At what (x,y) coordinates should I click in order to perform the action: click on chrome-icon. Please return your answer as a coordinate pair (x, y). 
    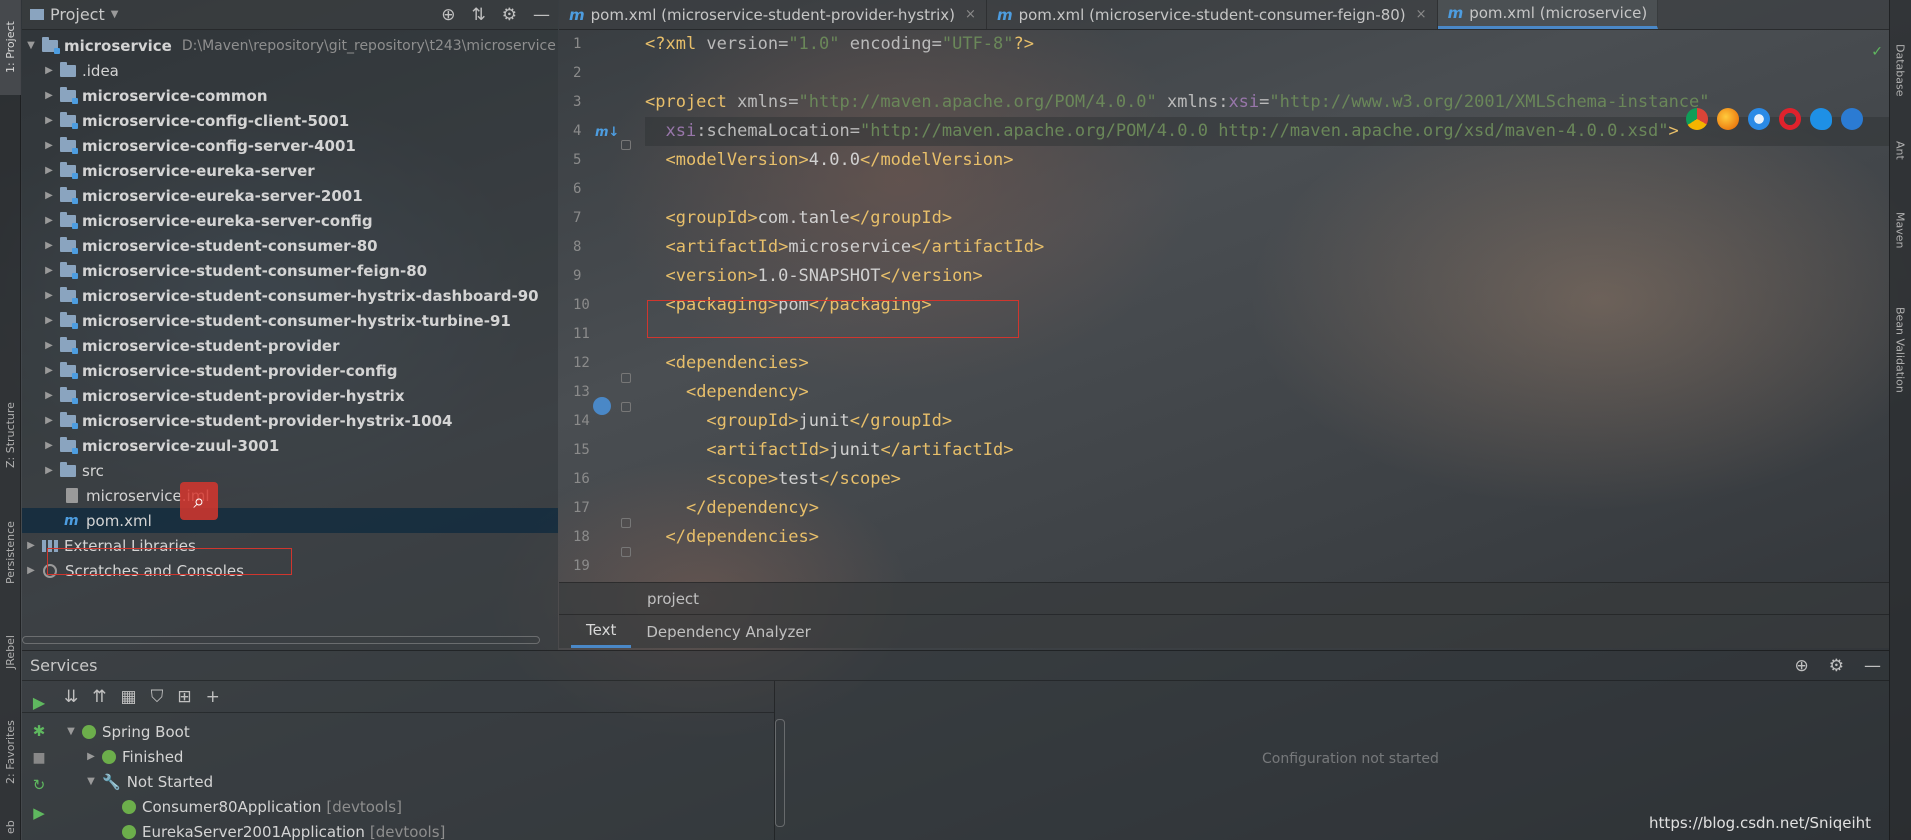
    Looking at the image, I should click on (1697, 119).